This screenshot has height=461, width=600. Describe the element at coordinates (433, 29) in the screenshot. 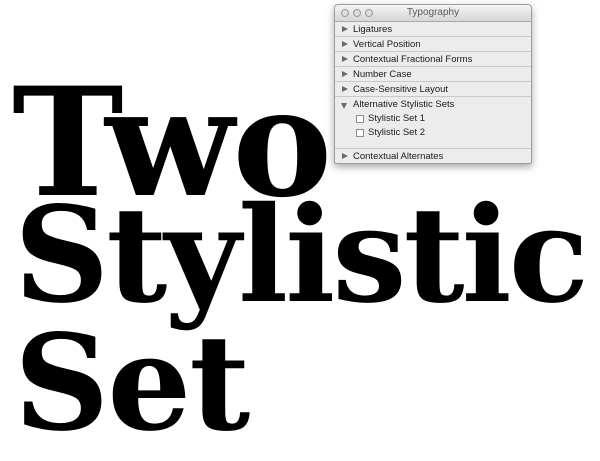

I see `section-ligatures: Ligatures` at that location.